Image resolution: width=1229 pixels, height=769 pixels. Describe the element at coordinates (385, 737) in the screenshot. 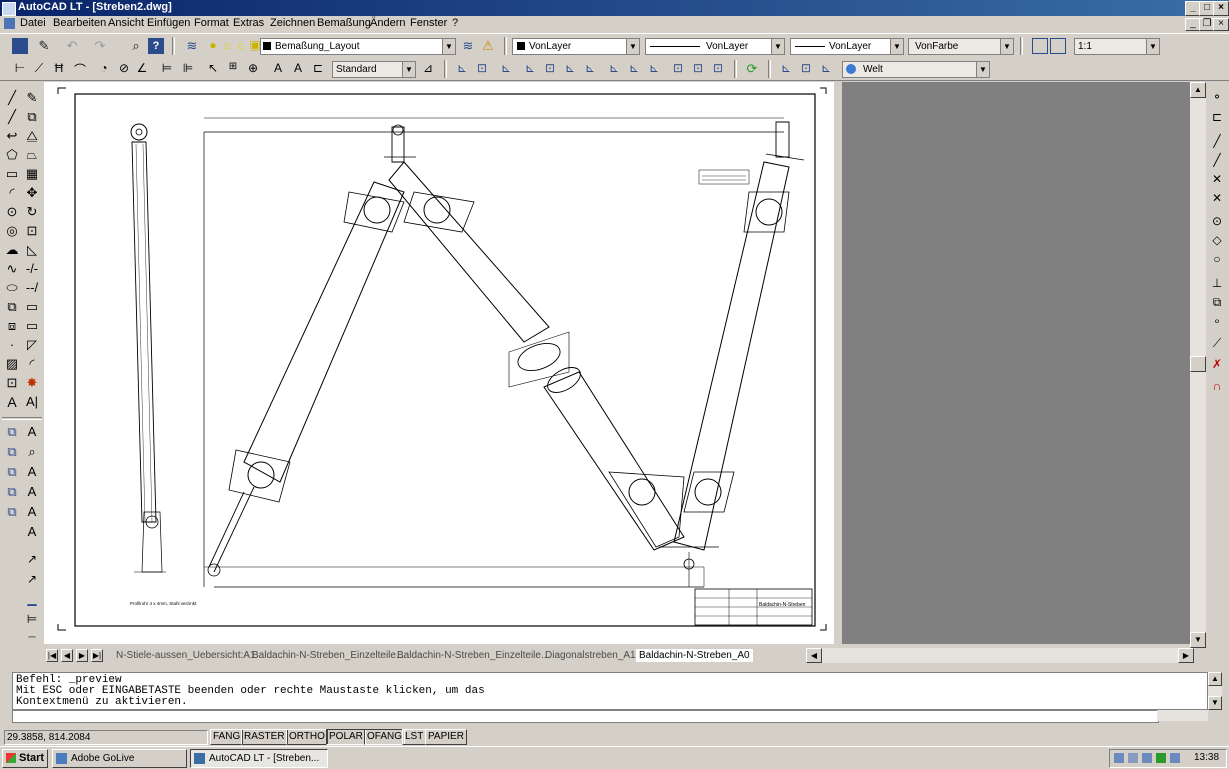

I see `osnap-toggle: OFANG` at that location.